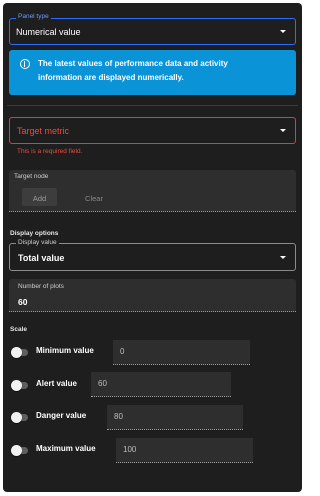 This screenshot has width=320, height=496. I want to click on target-metric-placeholder: Target metric, so click(43, 131).